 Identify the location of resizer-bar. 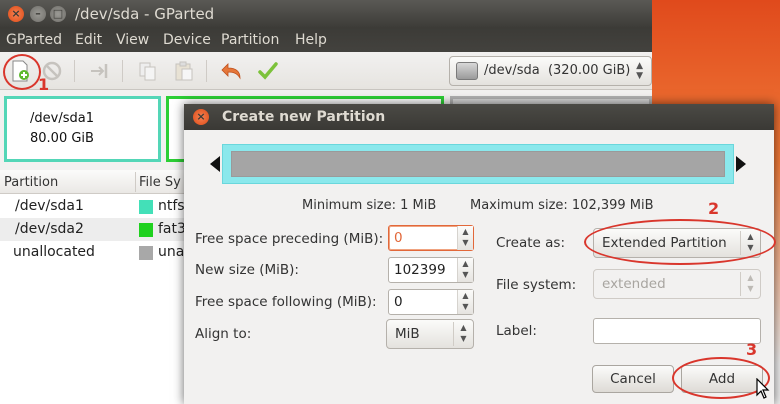
(478, 164).